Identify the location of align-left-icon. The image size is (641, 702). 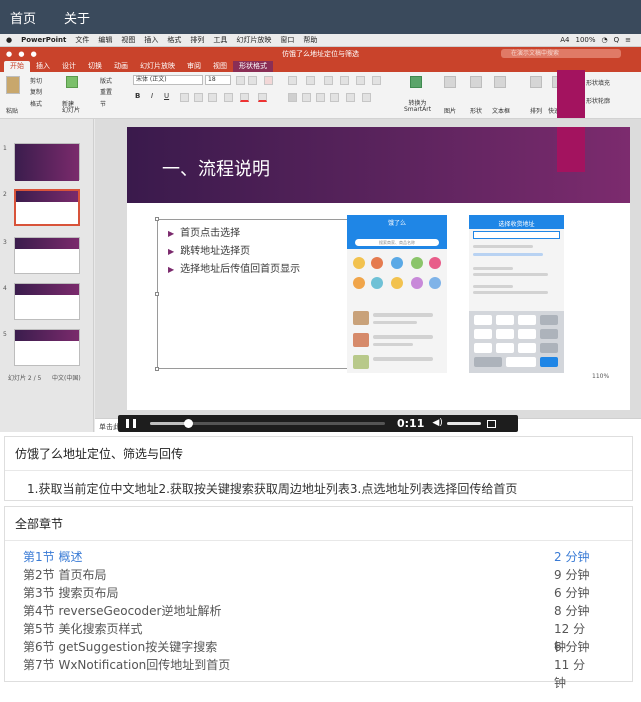
(292, 97).